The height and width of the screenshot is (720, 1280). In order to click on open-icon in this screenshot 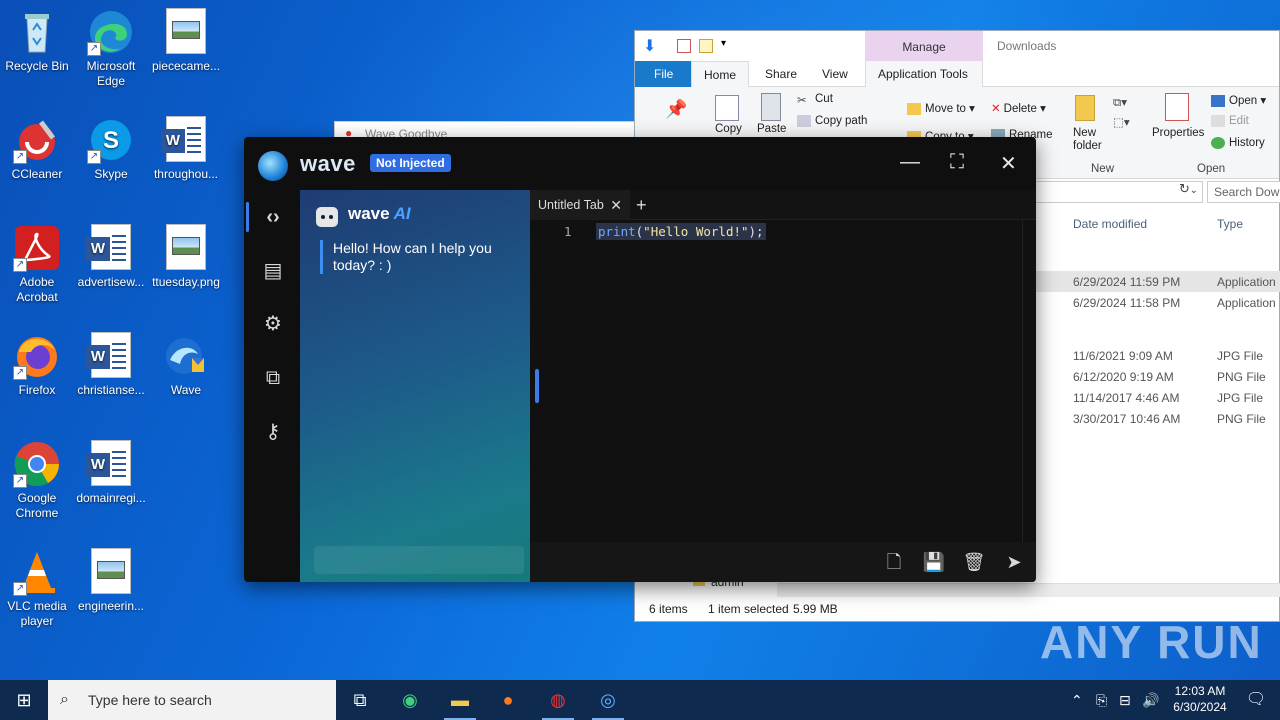, I will do `click(1218, 100)`.